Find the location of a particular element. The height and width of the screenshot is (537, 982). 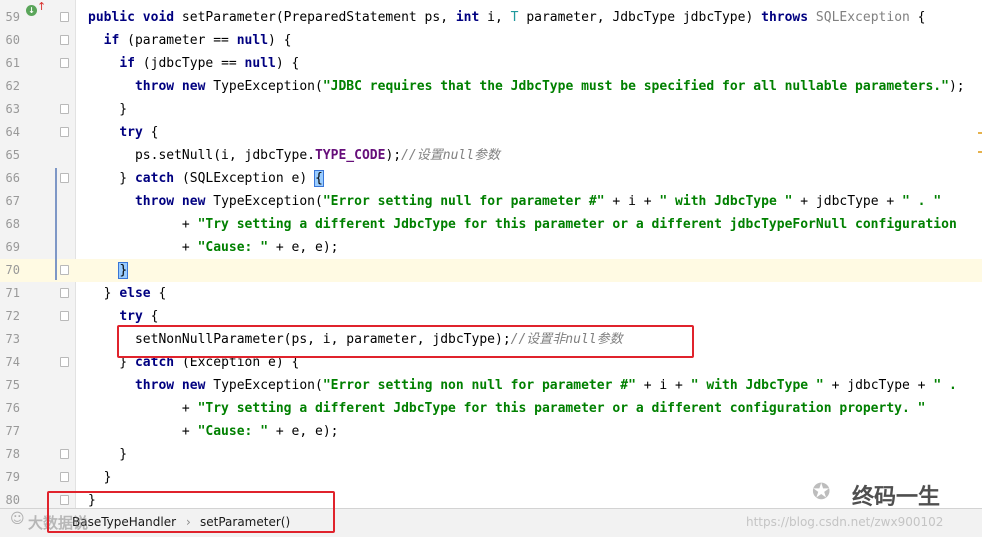

code-token: parameter, JdbcType jdbcType) is located at coordinates (644, 17).